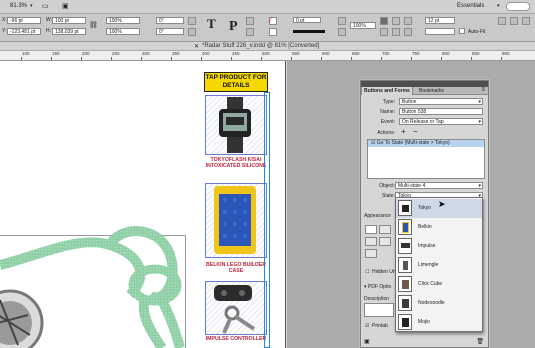 This screenshot has height=348, width=535. Describe the element at coordinates (526, 21) in the screenshot. I see `fit-content-icon` at that location.